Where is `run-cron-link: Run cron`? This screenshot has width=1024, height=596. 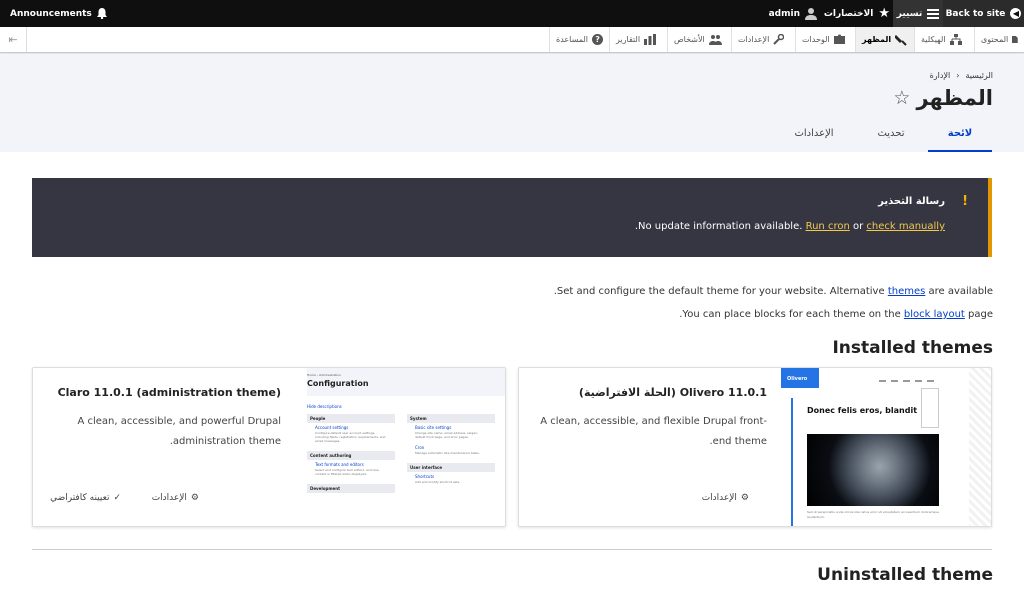
run-cron-link: Run cron is located at coordinates (828, 226).